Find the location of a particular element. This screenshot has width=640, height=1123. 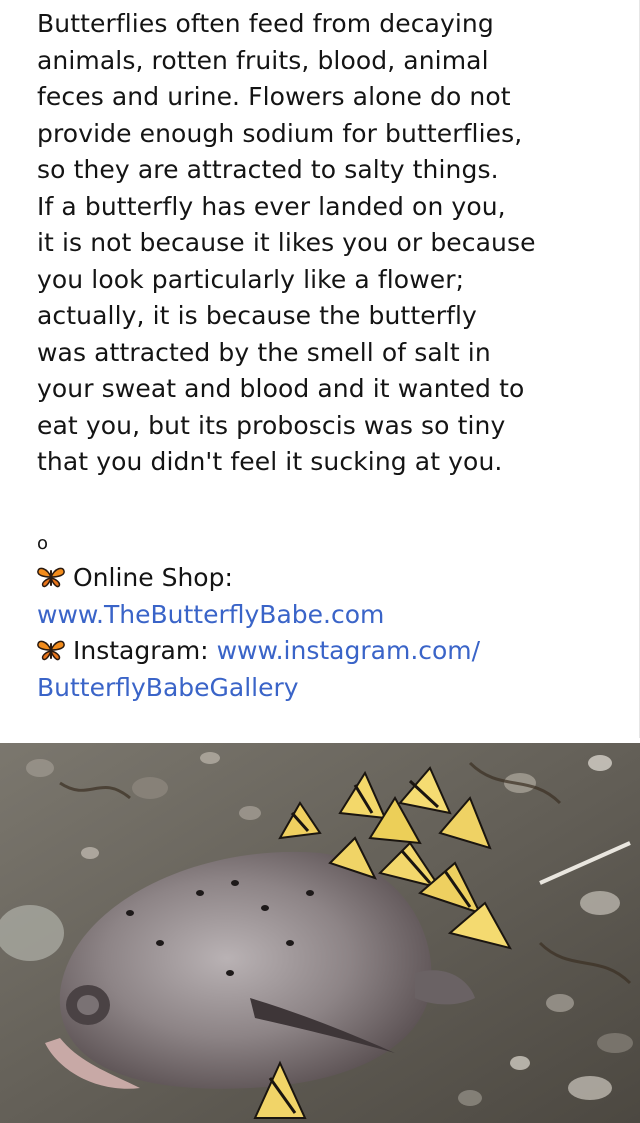

post-text-line: was attracted by the smell of salt in is located at coordinates (264, 352).